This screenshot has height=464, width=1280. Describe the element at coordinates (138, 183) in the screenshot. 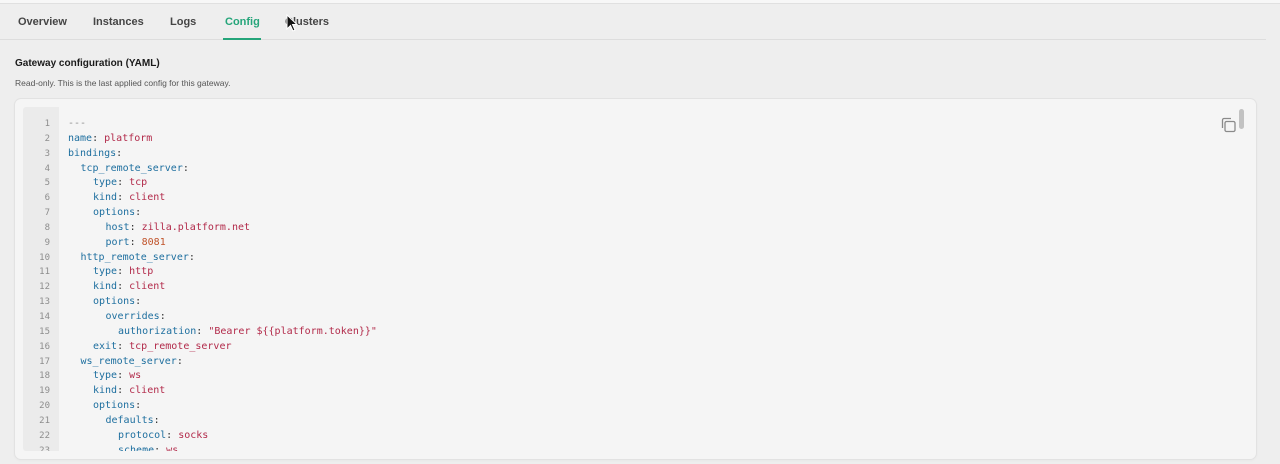

I see `yaml-value: tcp` at that location.